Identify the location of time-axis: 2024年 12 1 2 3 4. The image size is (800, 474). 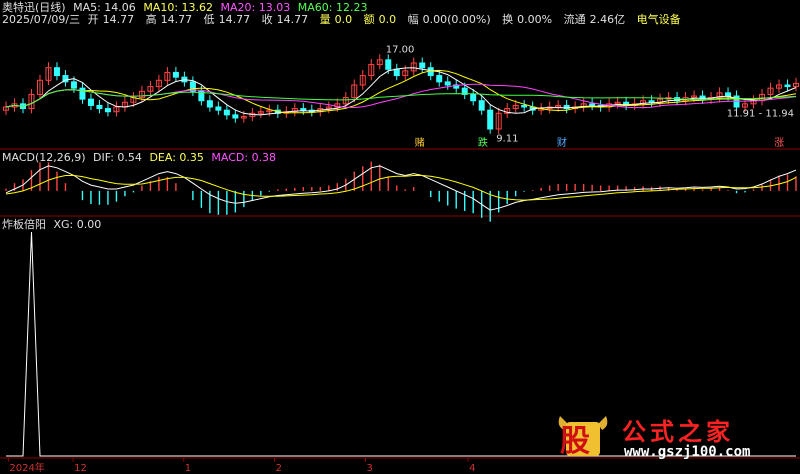
(241, 466).